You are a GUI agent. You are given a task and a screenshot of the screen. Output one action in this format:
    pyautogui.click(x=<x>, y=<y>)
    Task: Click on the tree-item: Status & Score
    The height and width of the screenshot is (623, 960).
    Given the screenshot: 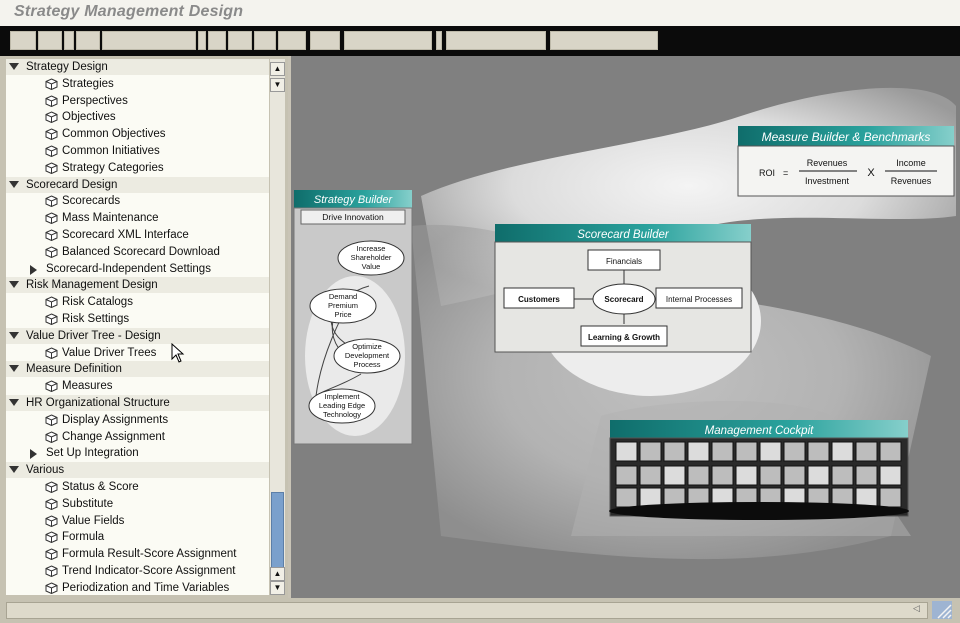 What is the action you would take?
    pyautogui.click(x=137, y=487)
    